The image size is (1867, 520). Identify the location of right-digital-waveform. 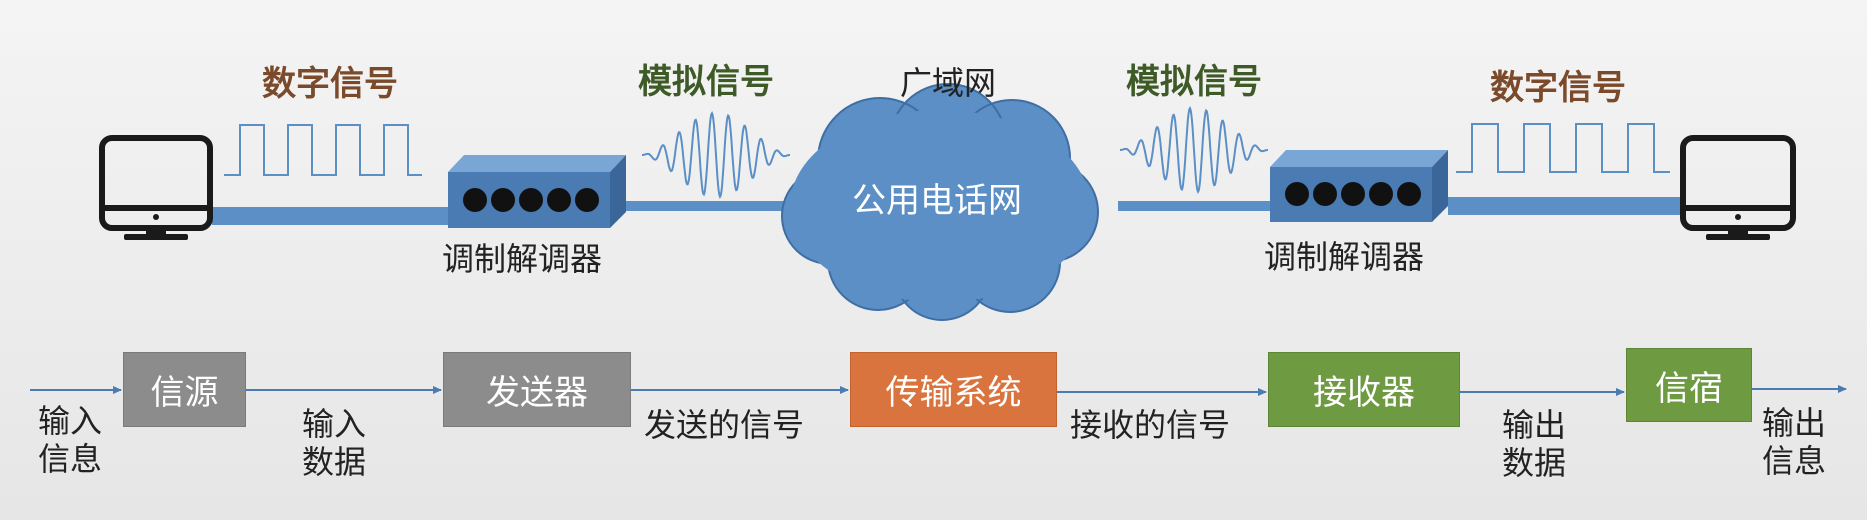
(1563, 148).